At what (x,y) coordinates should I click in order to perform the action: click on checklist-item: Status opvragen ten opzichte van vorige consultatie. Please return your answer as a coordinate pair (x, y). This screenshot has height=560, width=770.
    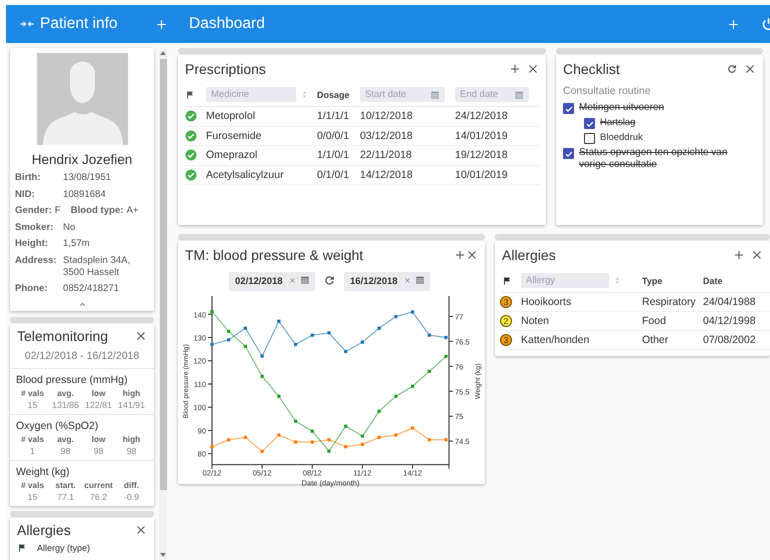
    Looking at the image, I should click on (653, 159).